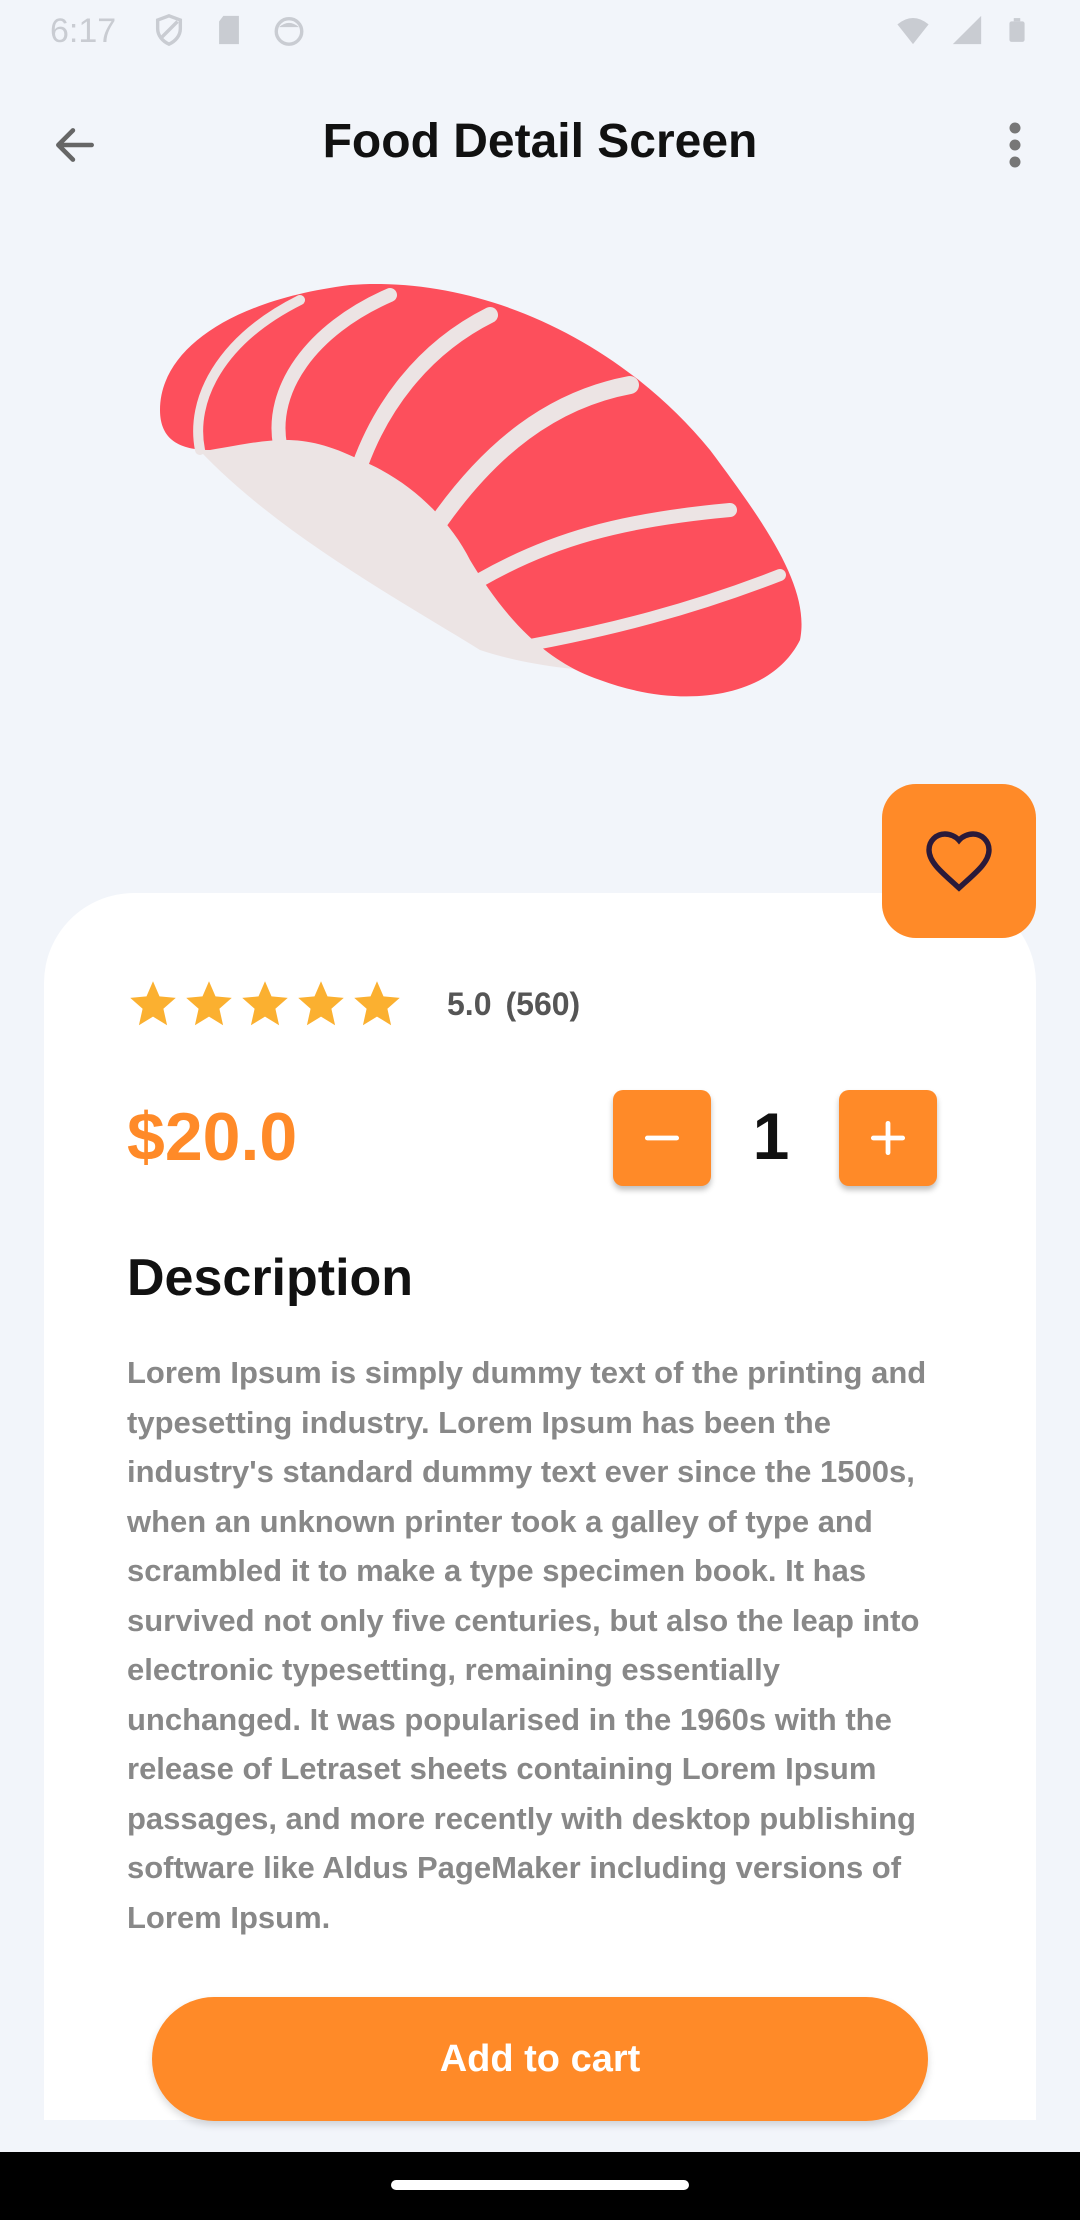 The height and width of the screenshot is (2220, 1080). I want to click on sushi-image, so click(481, 490).